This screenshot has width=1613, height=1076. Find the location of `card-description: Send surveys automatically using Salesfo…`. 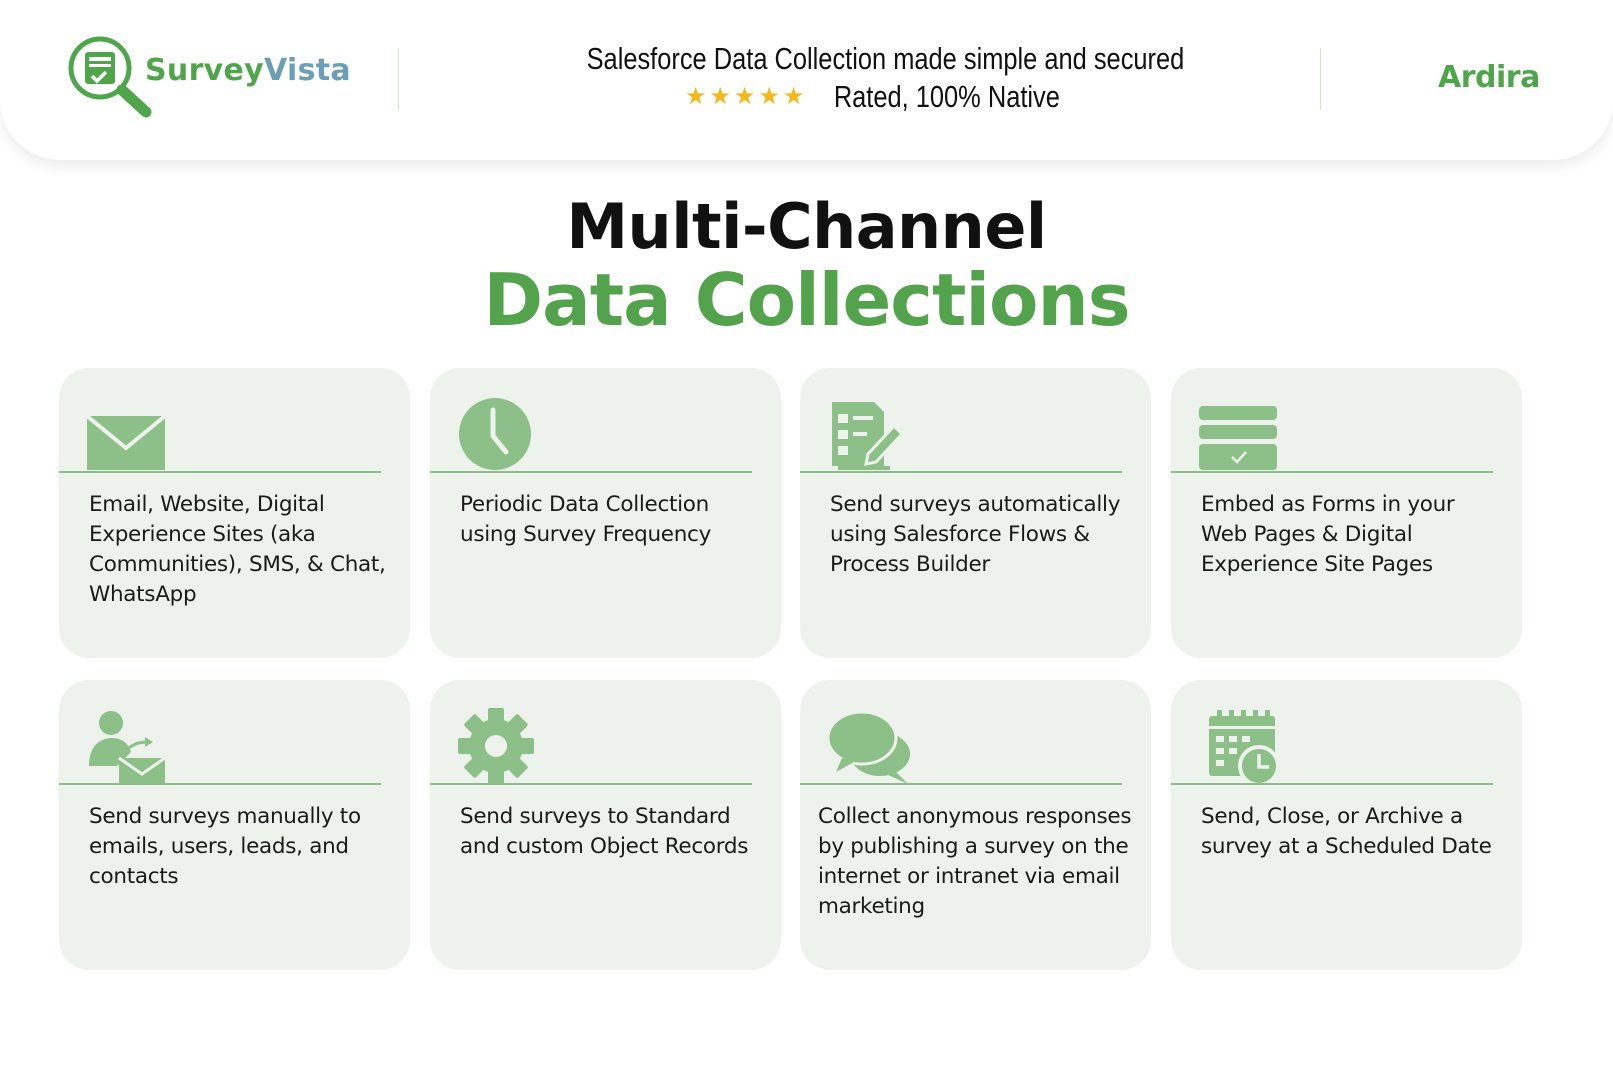

card-description: Send surveys automatically using Salesfo… is located at coordinates (975, 534).